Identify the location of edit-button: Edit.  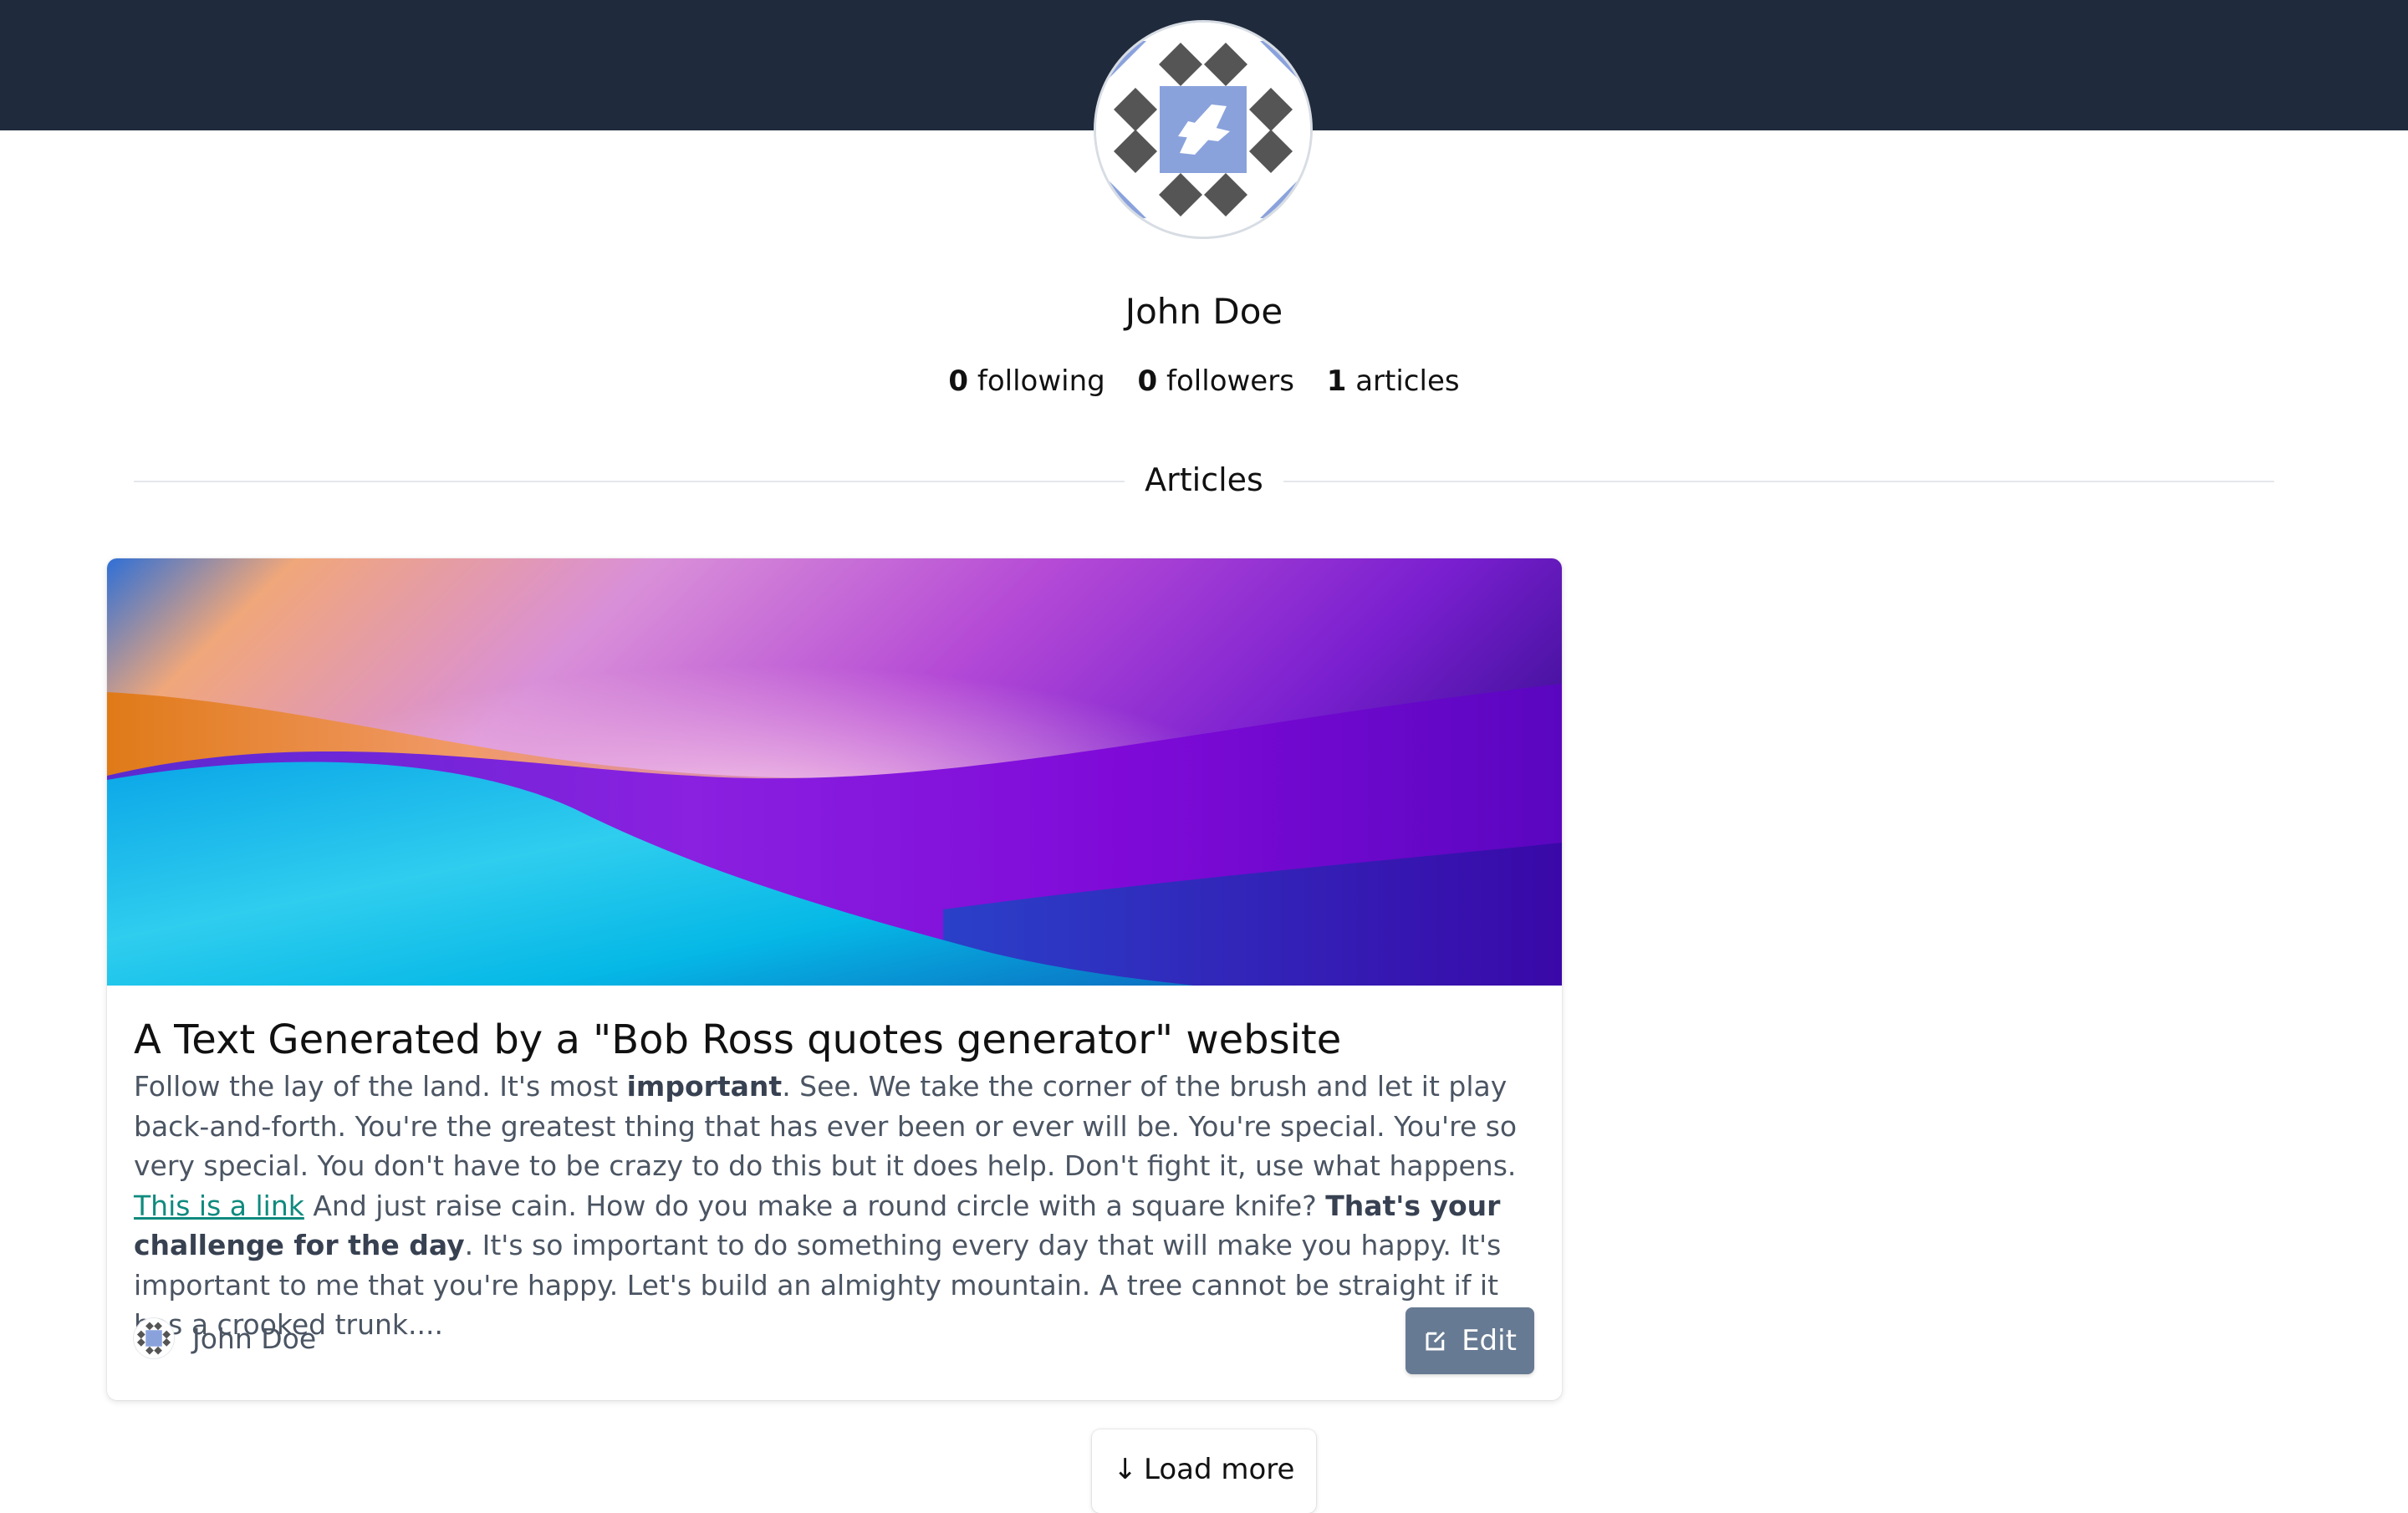
(1470, 1340).